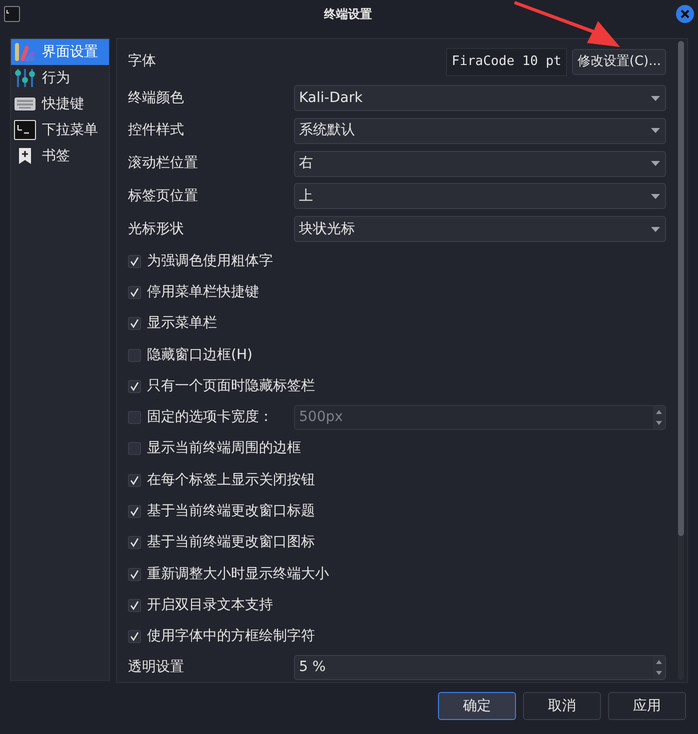 The image size is (698, 734). Describe the element at coordinates (685, 14) in the screenshot. I see `close-icon` at that location.